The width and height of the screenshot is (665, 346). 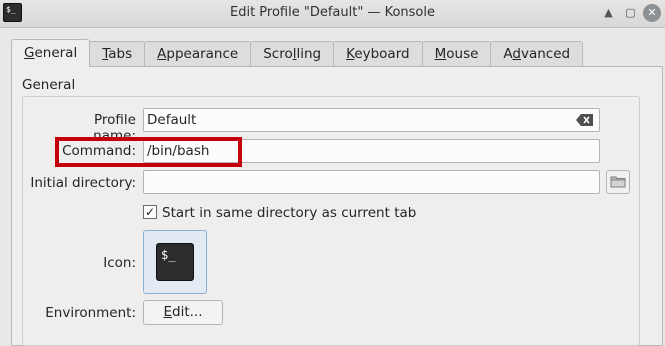 I want to click on window-title: Edit Profile "Default" — Konsole, so click(x=332, y=12).